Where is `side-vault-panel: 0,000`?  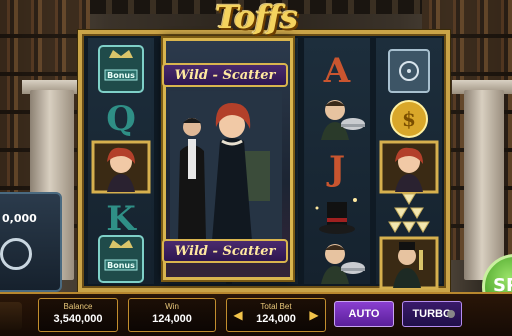
side-vault-panel: 0,000 is located at coordinates (31, 242).